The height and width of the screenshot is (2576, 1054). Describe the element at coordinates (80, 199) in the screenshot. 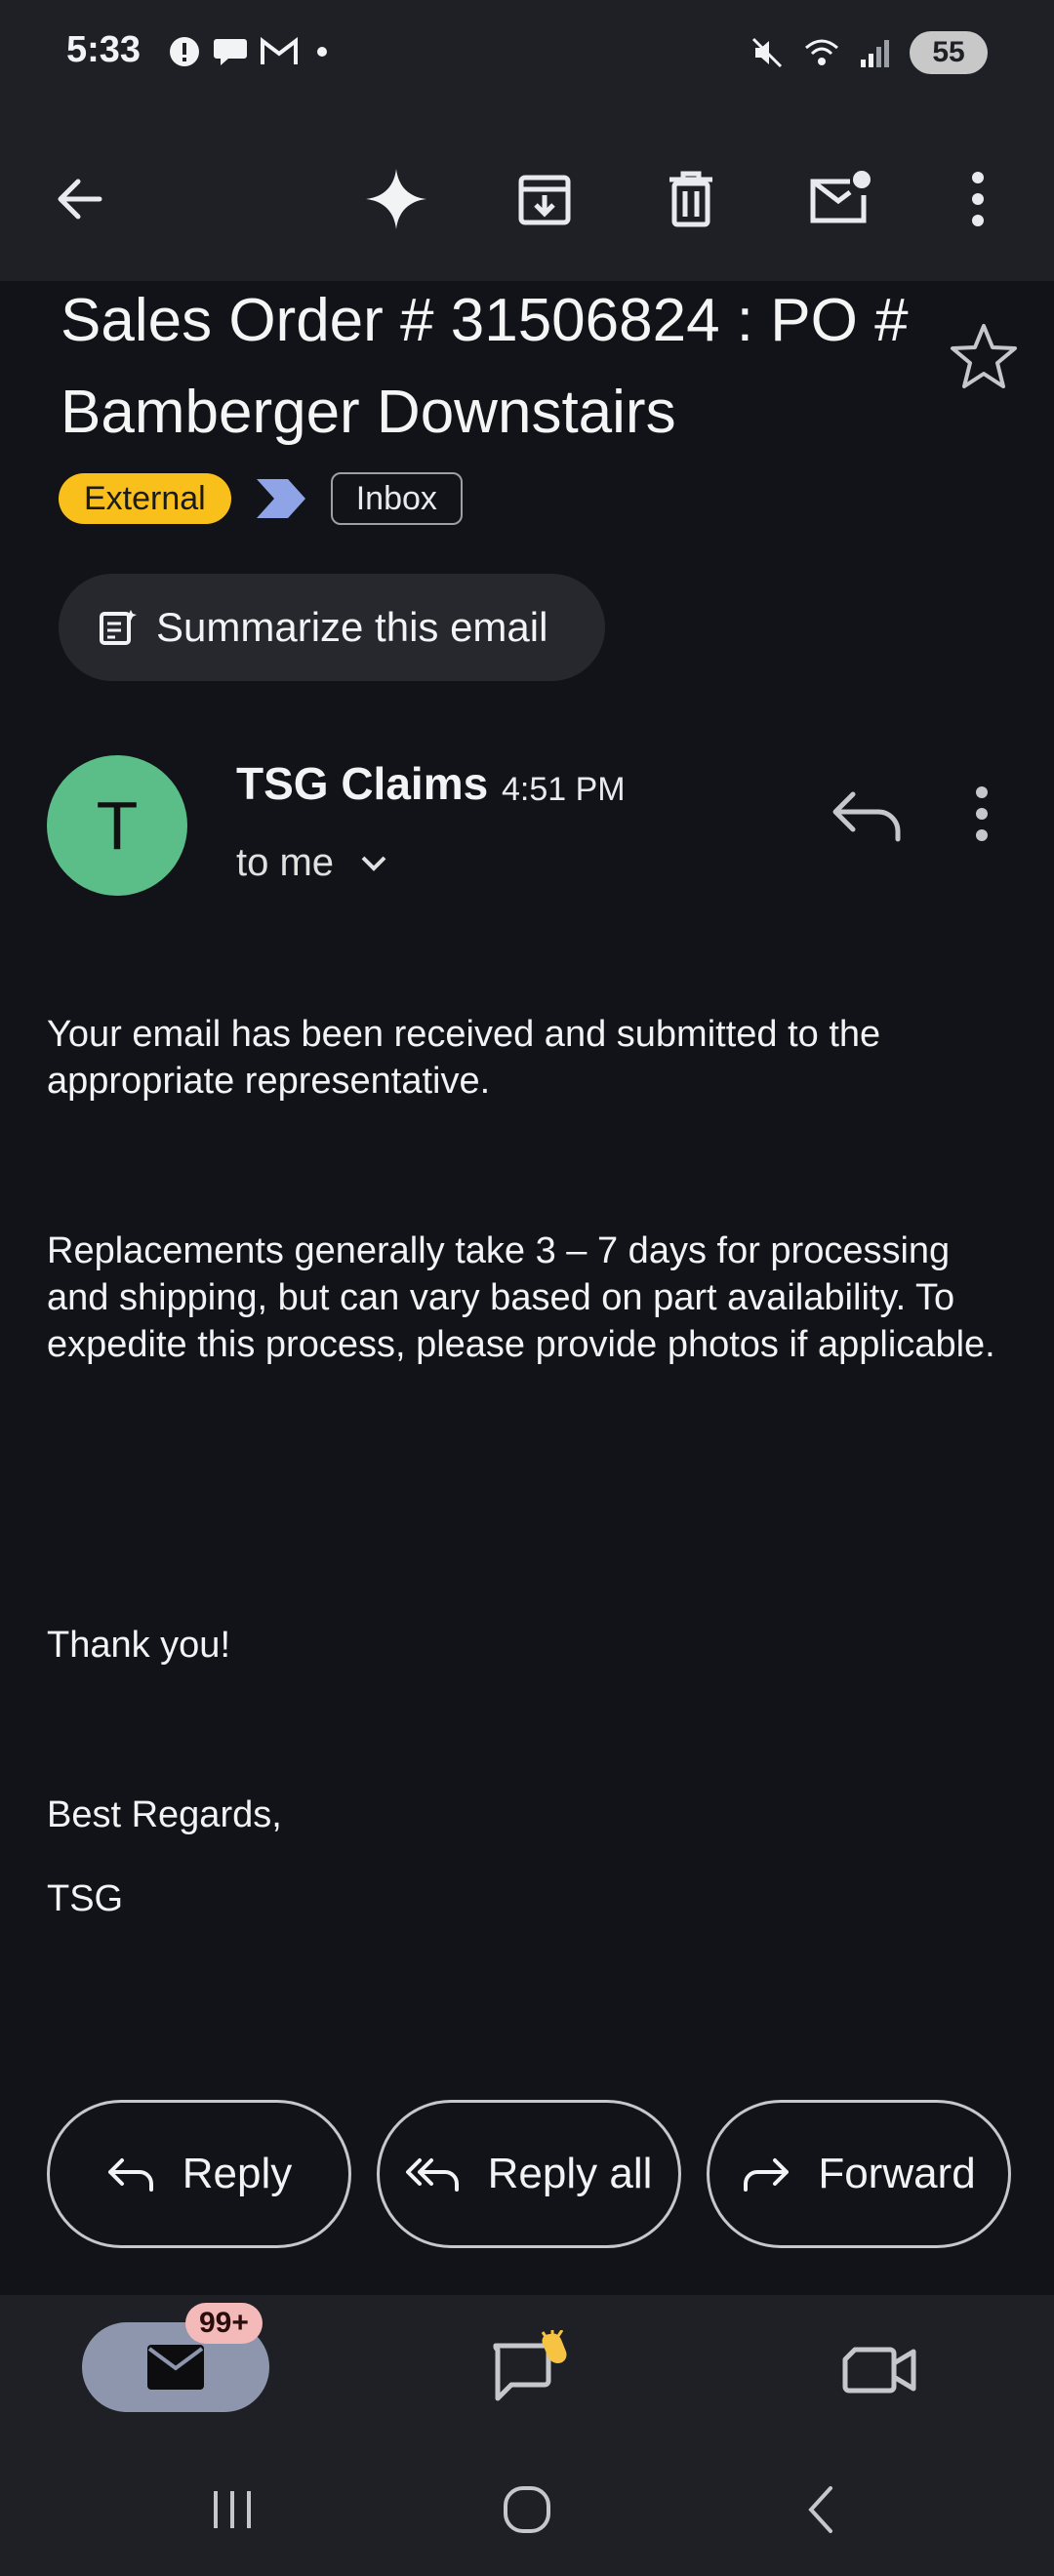

I see `back-arrow-icon` at that location.